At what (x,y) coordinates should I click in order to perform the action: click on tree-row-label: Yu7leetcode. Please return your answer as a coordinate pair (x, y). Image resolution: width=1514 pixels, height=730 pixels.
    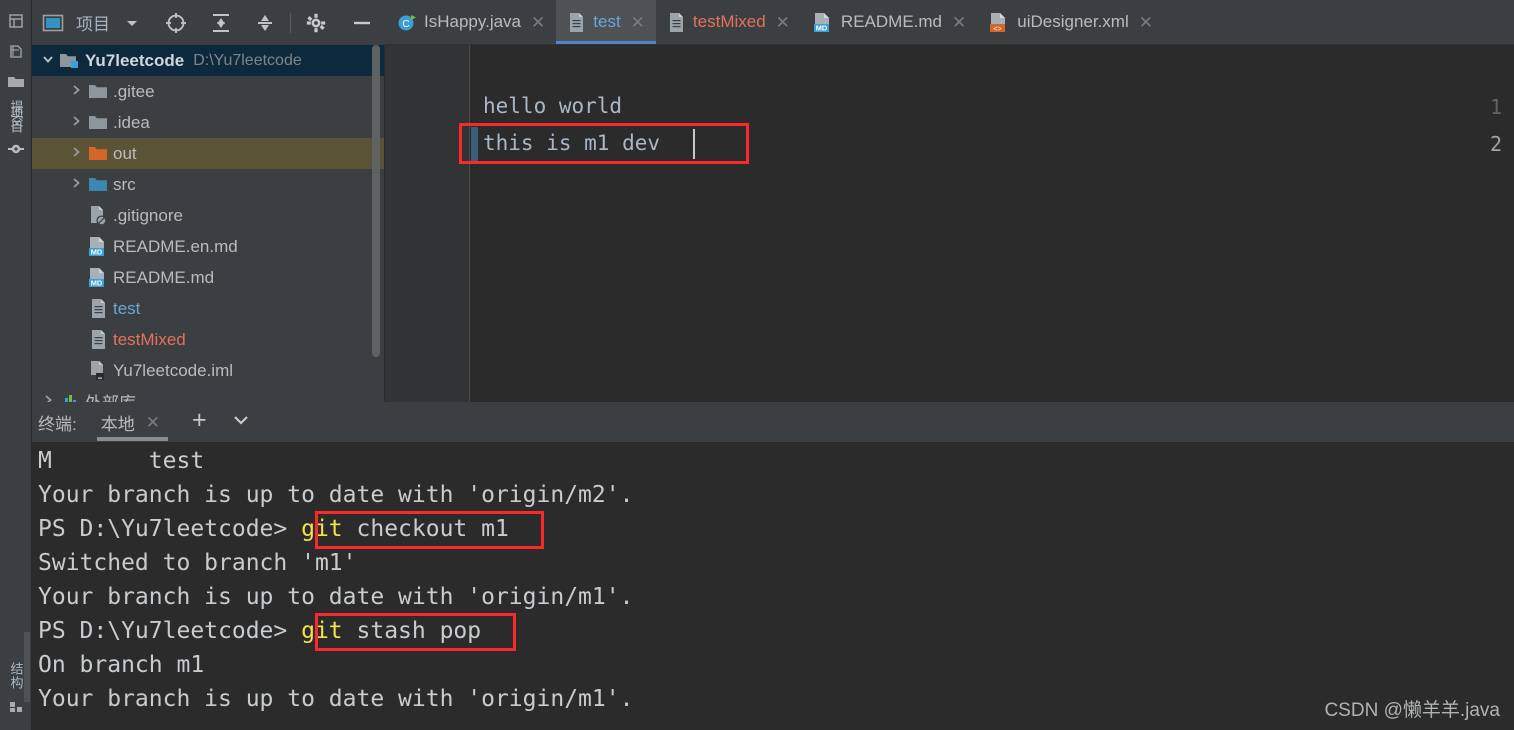
    Looking at the image, I should click on (135, 60).